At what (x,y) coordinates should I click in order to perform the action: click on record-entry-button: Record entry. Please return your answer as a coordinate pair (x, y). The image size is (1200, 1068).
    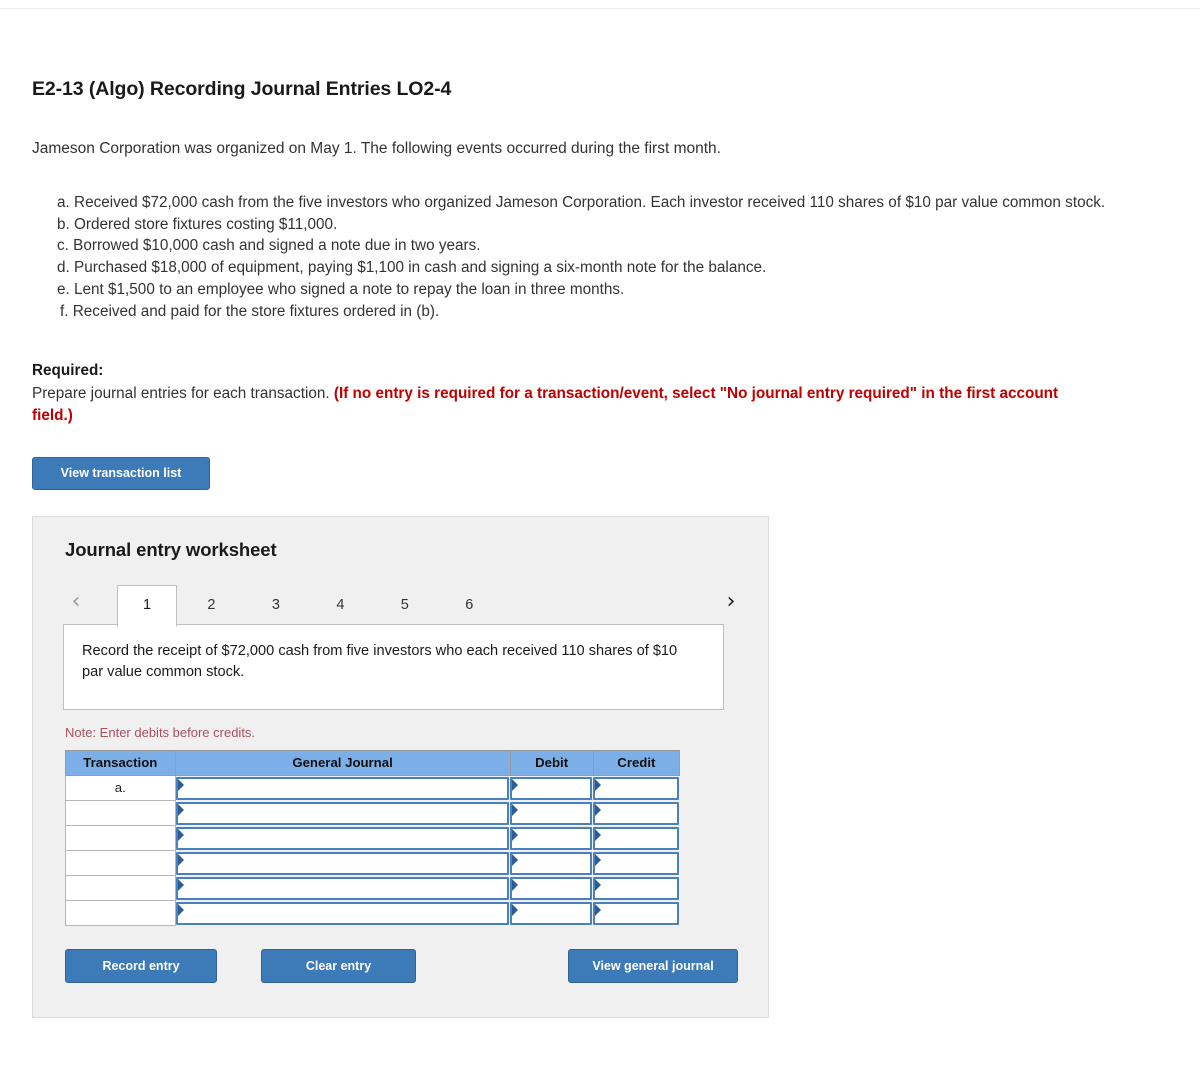
    Looking at the image, I should click on (141, 966).